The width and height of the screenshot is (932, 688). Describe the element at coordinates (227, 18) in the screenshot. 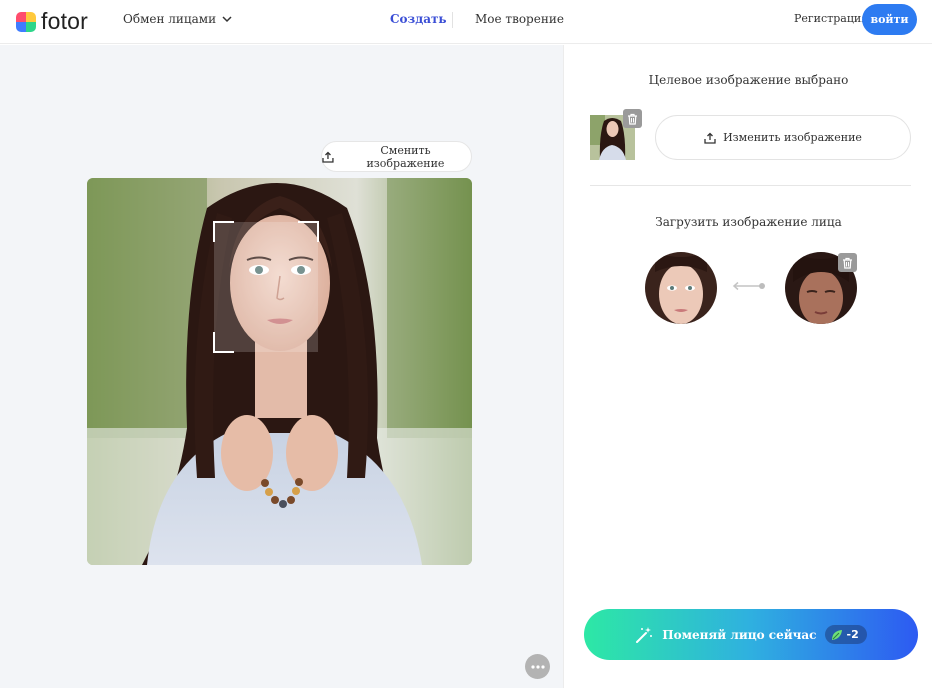

I see `chevron-down-icon` at that location.